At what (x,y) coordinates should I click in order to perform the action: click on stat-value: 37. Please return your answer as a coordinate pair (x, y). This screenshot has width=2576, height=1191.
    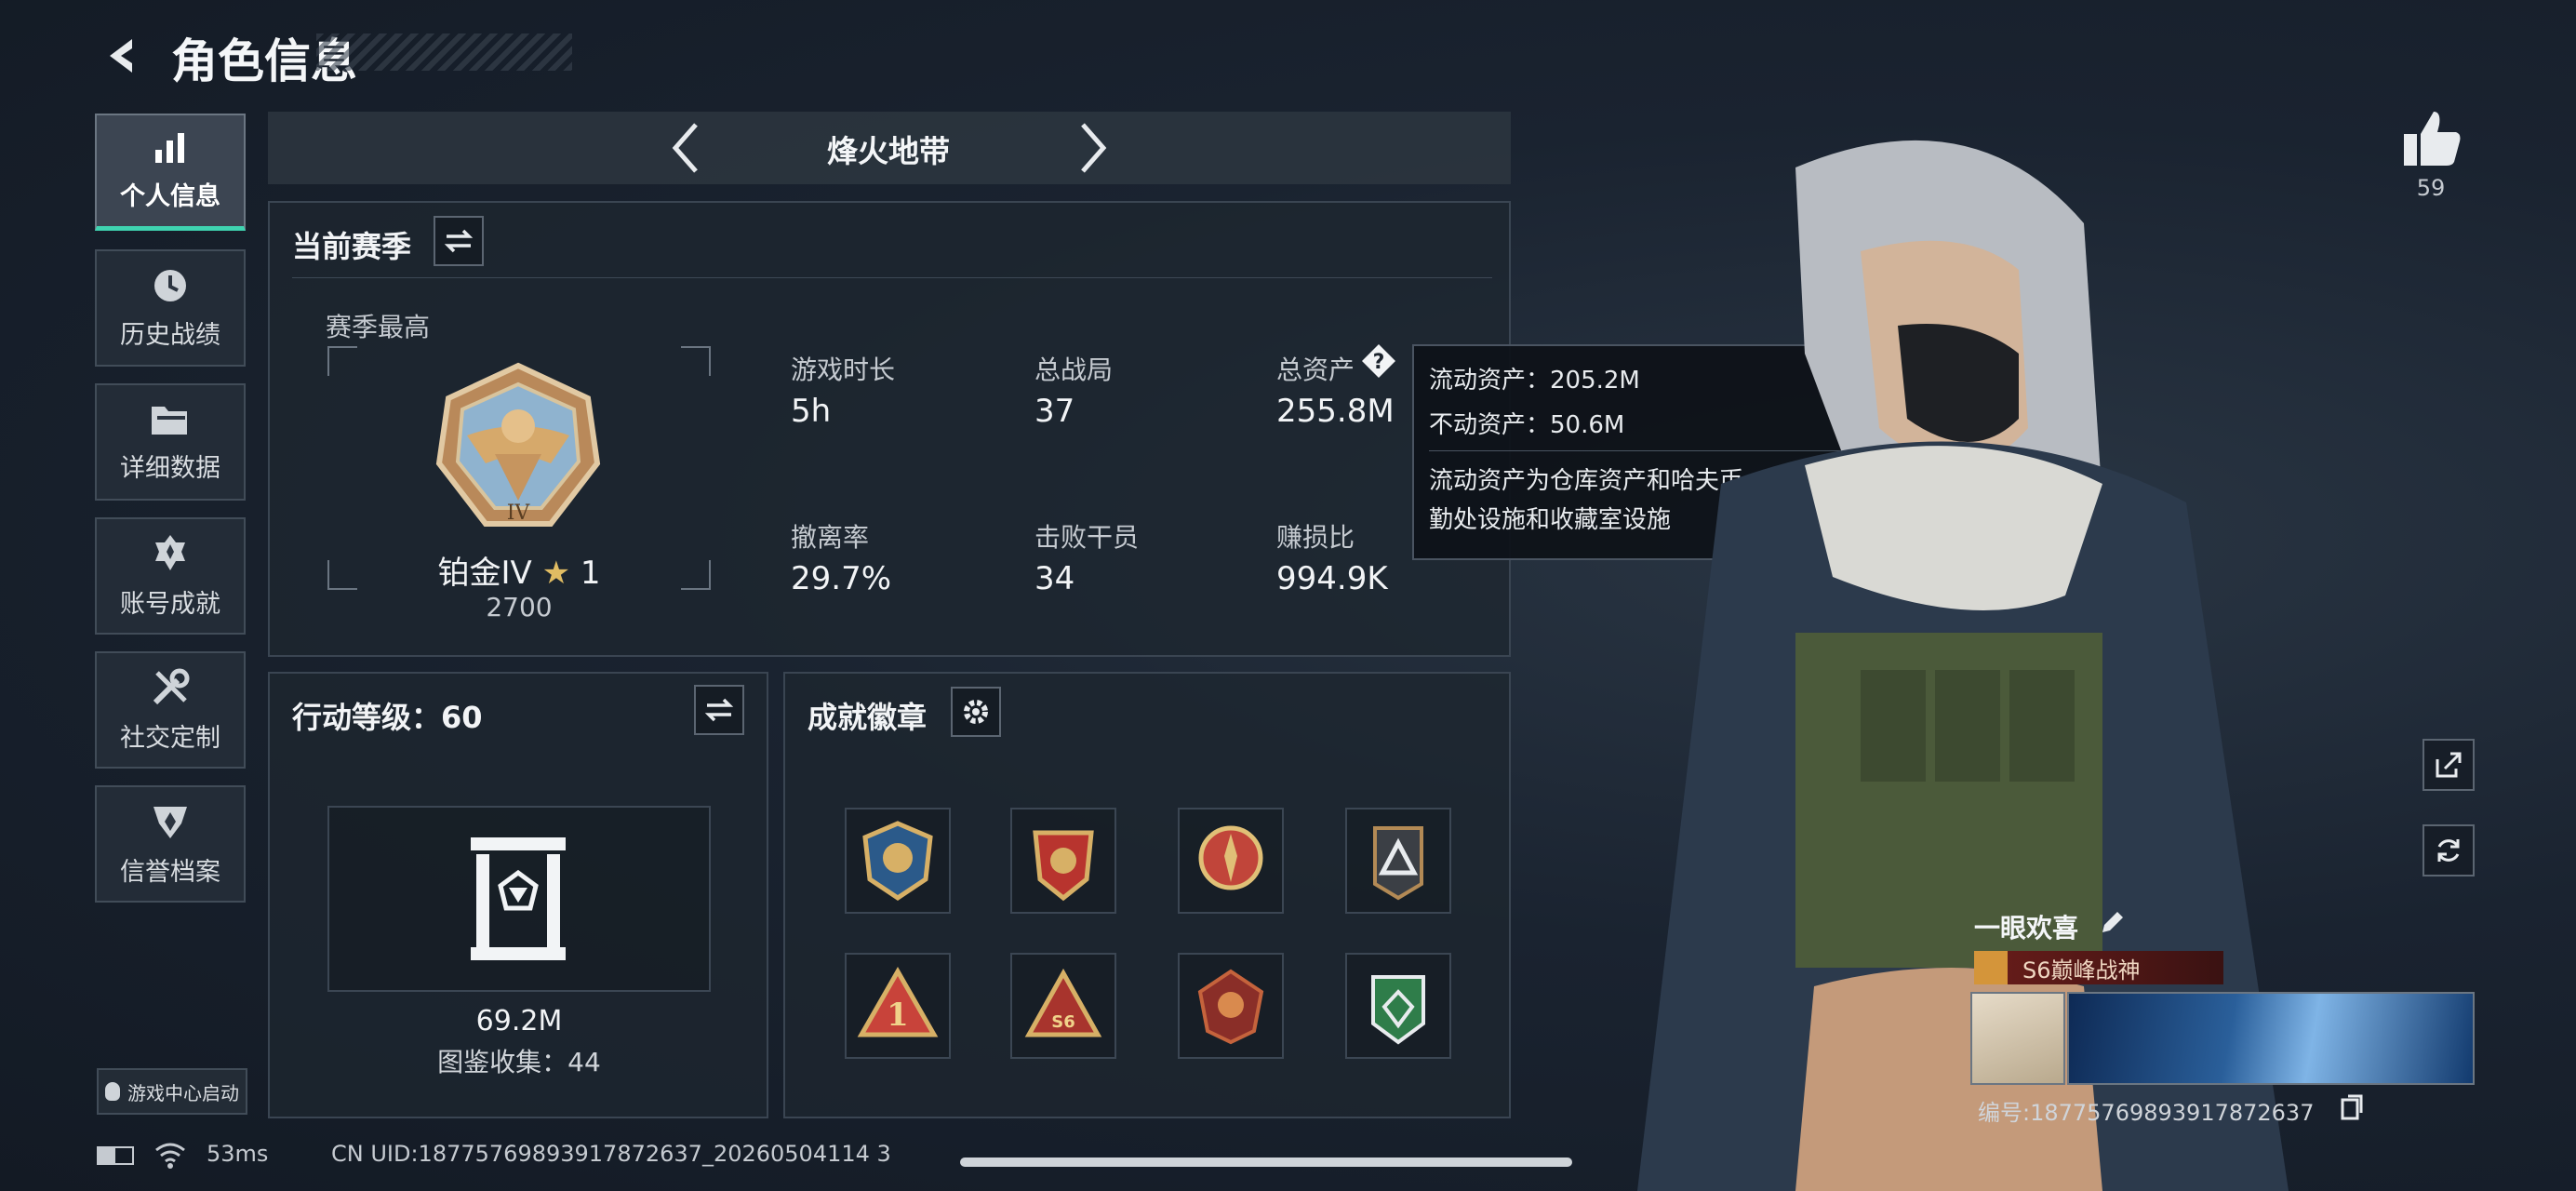
    Looking at the image, I should click on (1054, 411).